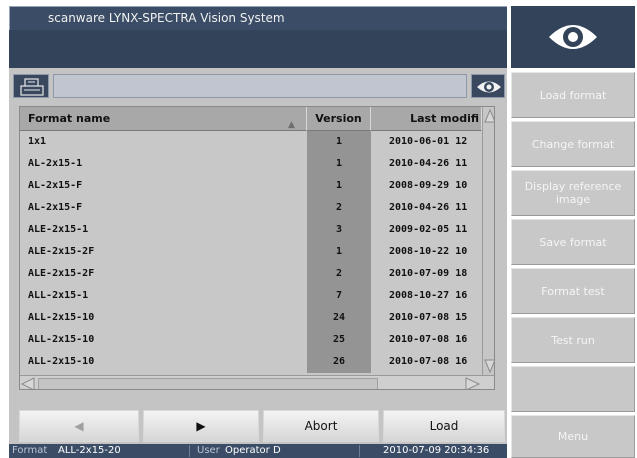 This screenshot has height=458, width=637. I want to click on window-title: scanware LYNX-SPECTRA Vision System, so click(166, 18).